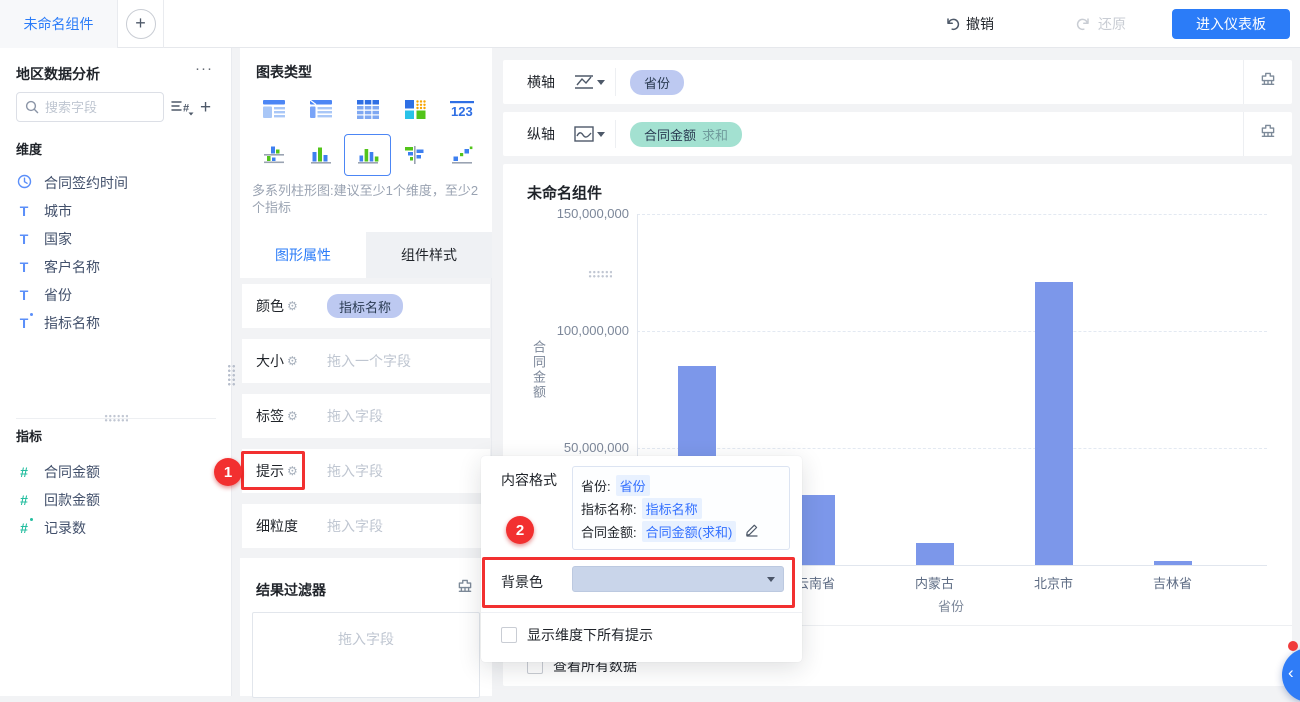  Describe the element at coordinates (367, 109) in the screenshot. I see `chart-type-table-grid-icon` at that location.